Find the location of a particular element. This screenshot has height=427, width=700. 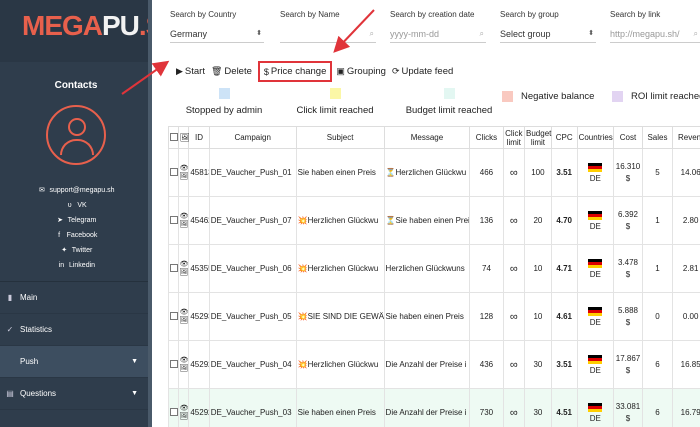

column-header-subject: Subject is located at coordinates (340, 137).